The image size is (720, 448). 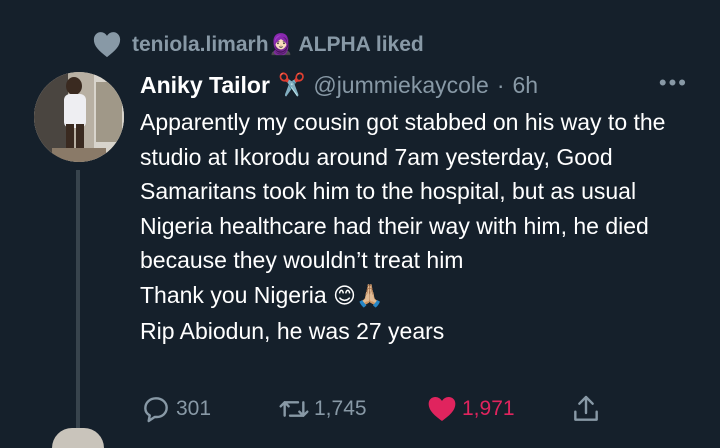 What do you see at coordinates (107, 45) in the screenshot?
I see `heart-icon` at bounding box center [107, 45].